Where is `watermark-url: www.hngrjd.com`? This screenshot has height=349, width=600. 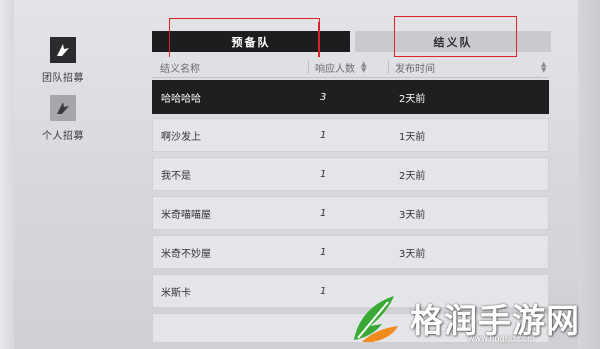
watermark-url: www.hngrjd.com is located at coordinates (501, 338).